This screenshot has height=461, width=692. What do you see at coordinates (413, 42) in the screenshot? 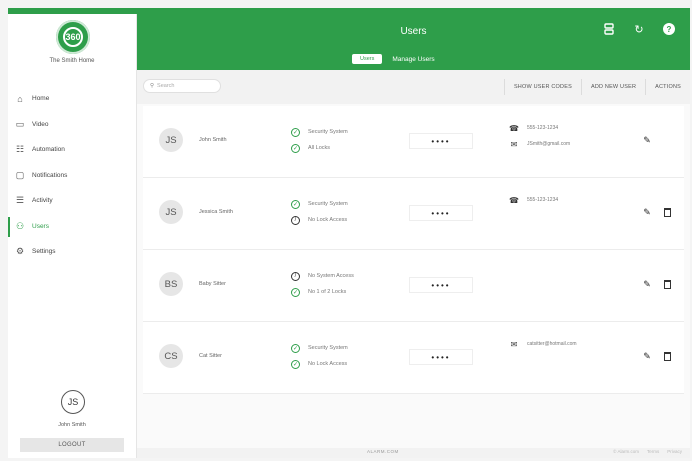
I see `header: Users Users Manage Users ↻ ?` at bounding box center [413, 42].